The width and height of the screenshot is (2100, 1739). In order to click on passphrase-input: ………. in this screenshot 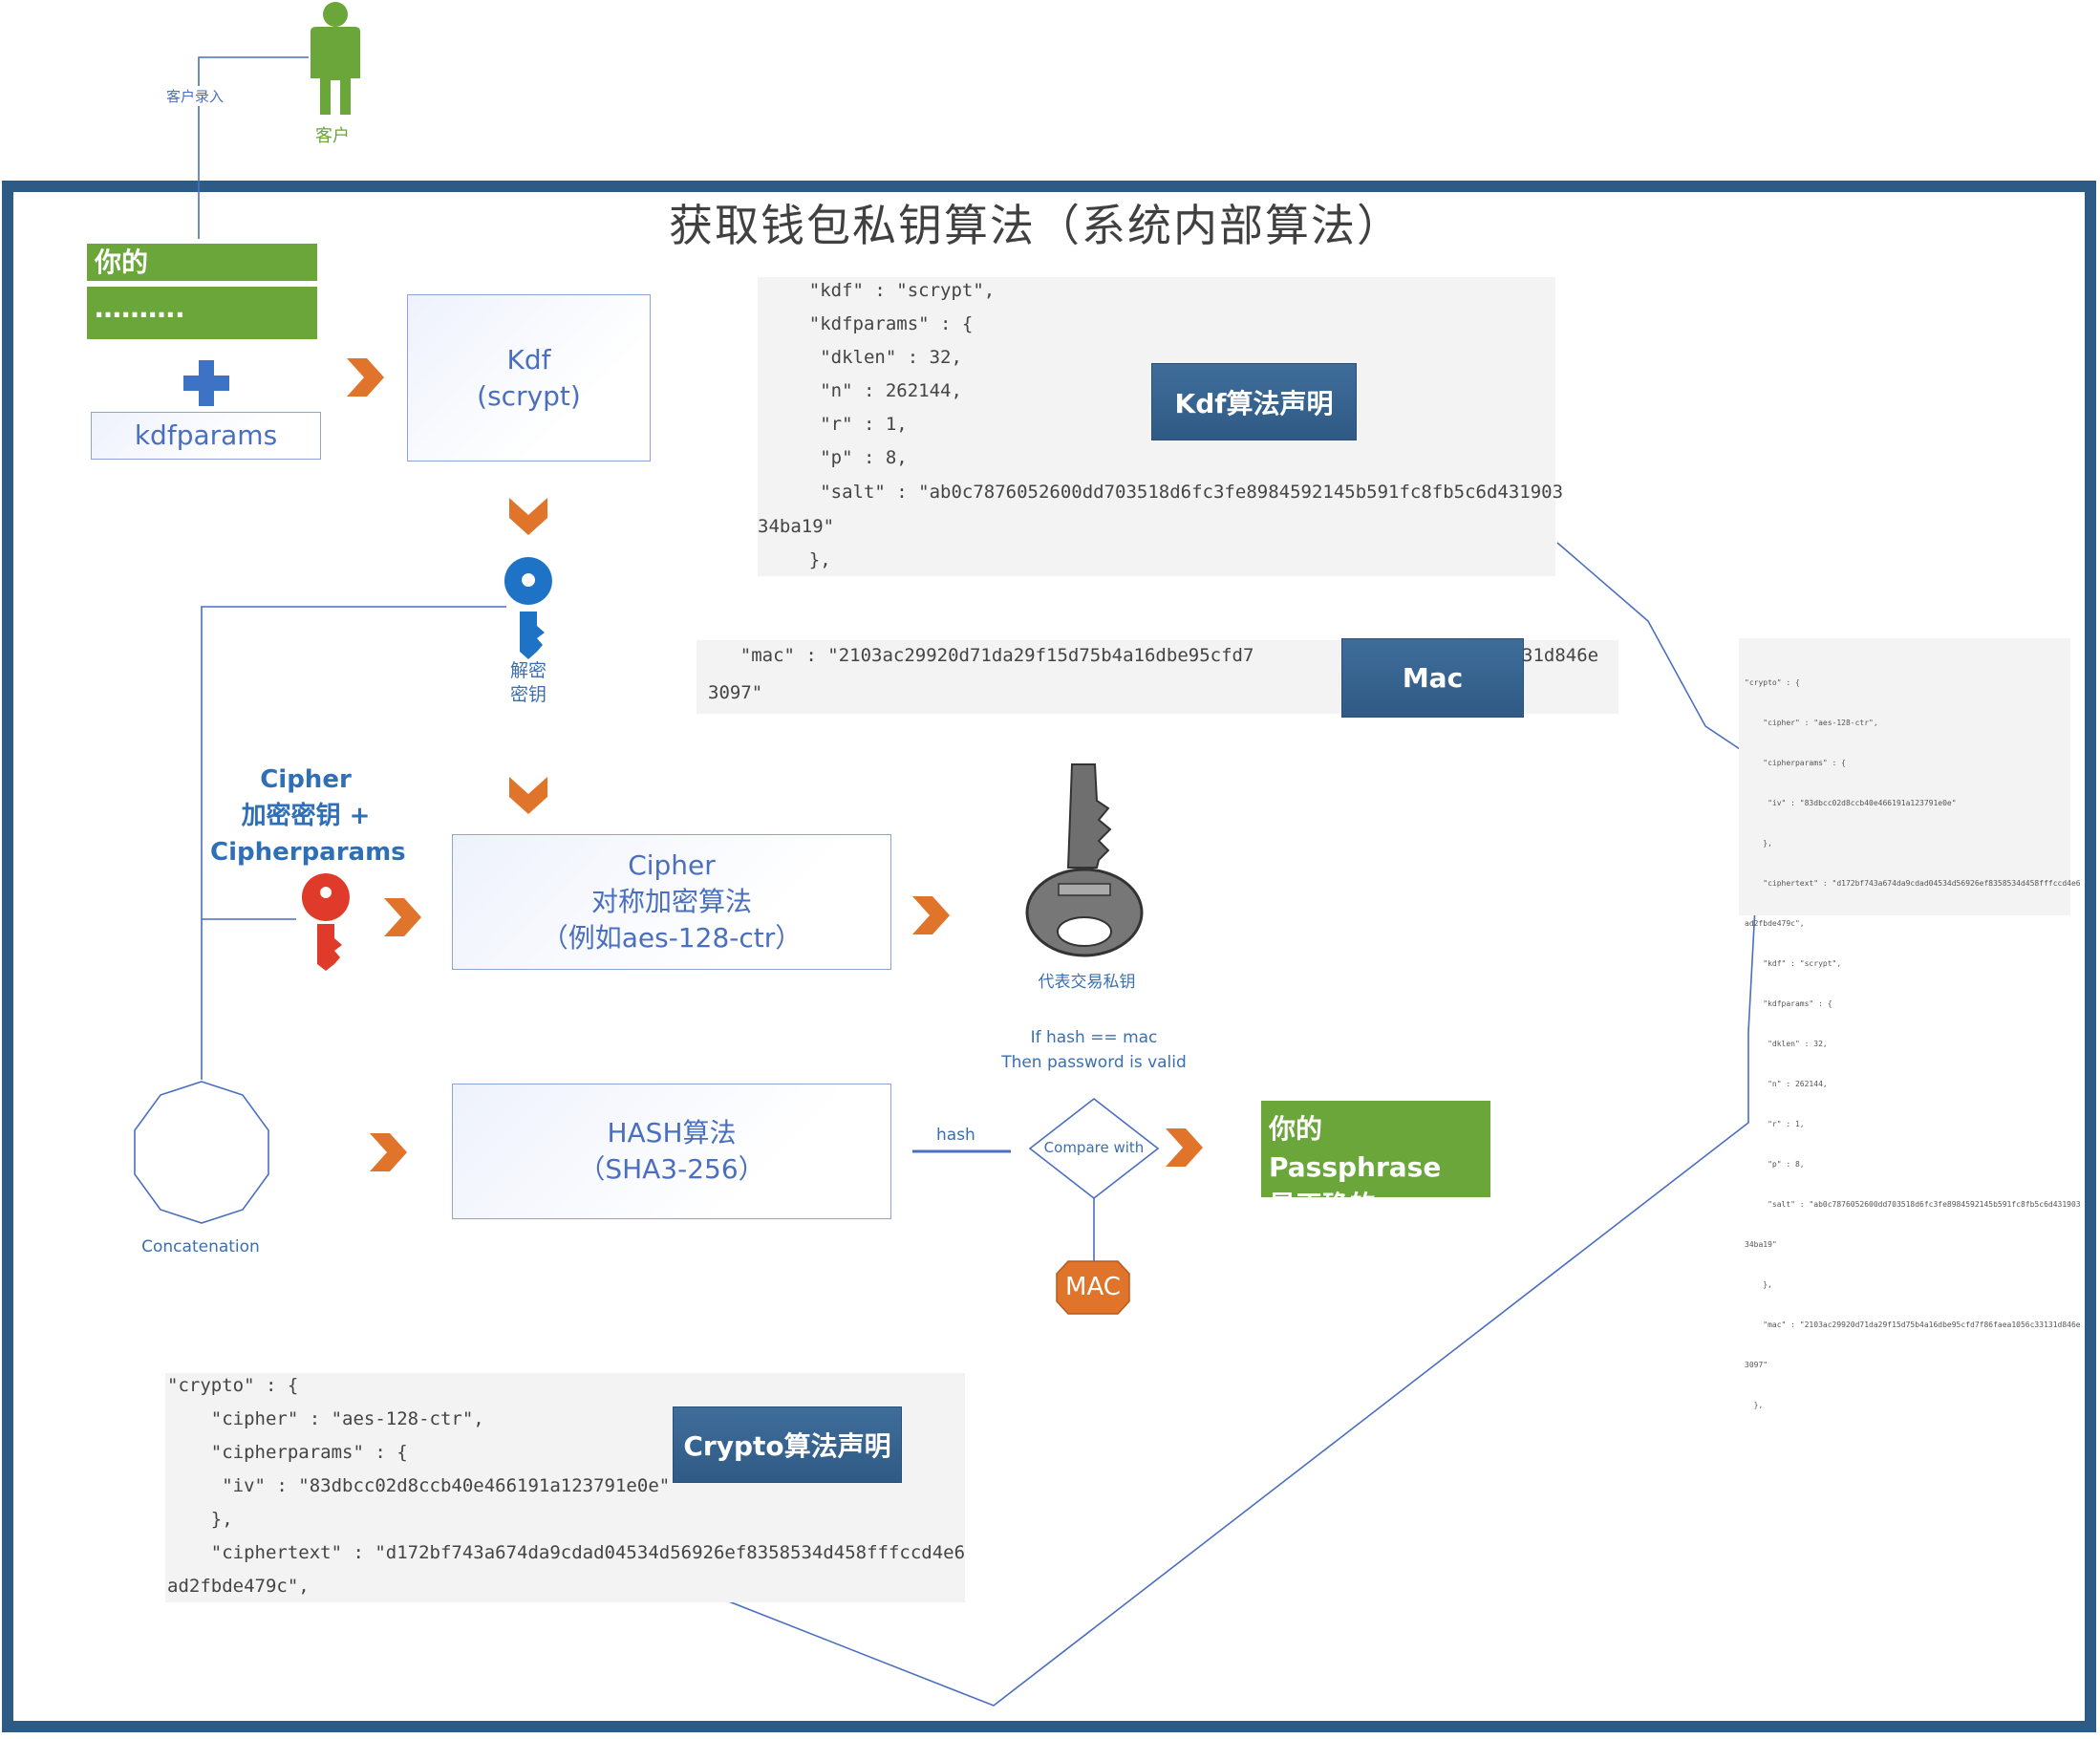, I will do `click(202, 313)`.